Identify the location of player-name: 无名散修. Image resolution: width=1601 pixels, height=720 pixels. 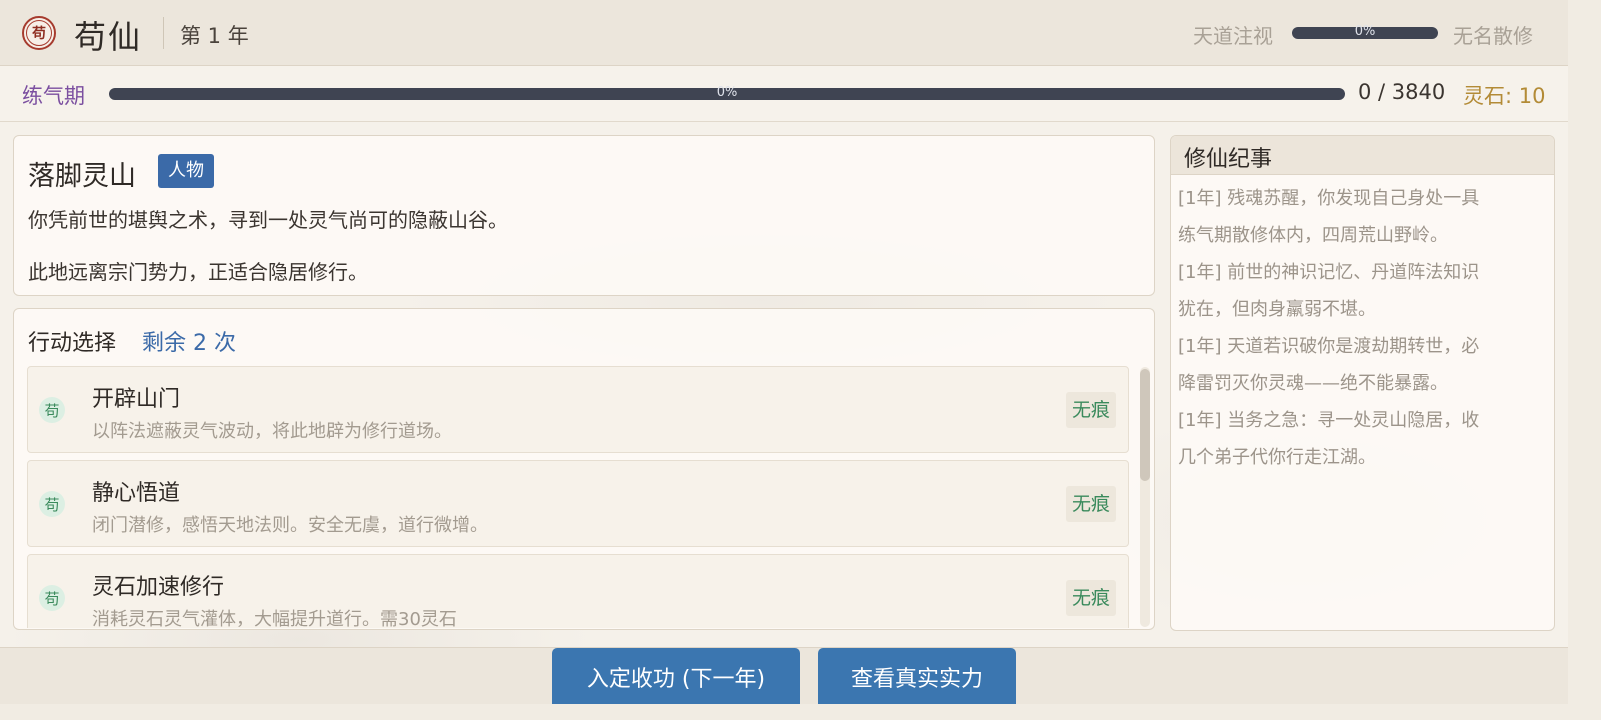
(1493, 36).